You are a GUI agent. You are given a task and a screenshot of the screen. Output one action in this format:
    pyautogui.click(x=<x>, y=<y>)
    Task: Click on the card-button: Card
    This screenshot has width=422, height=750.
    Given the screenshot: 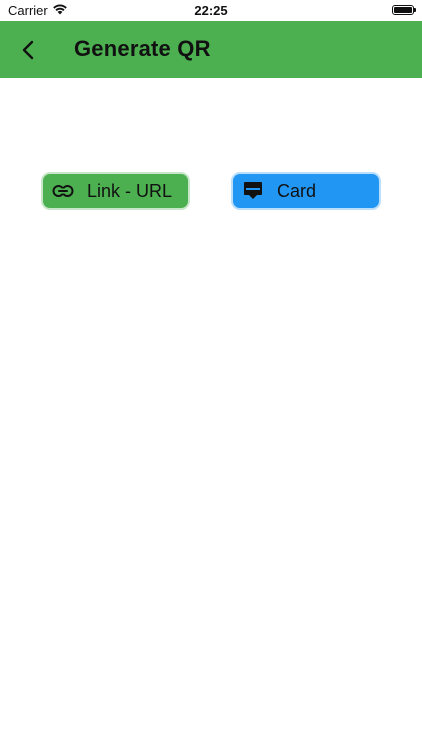 What is the action you would take?
    pyautogui.click(x=306, y=191)
    